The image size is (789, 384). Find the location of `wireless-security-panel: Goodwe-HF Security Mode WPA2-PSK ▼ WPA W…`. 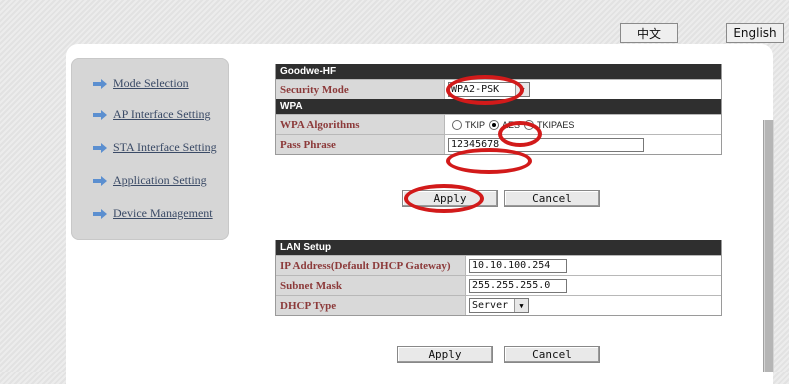

wireless-security-panel: Goodwe-HF Security Mode WPA2-PSK ▼ WPA W… is located at coordinates (498, 109).